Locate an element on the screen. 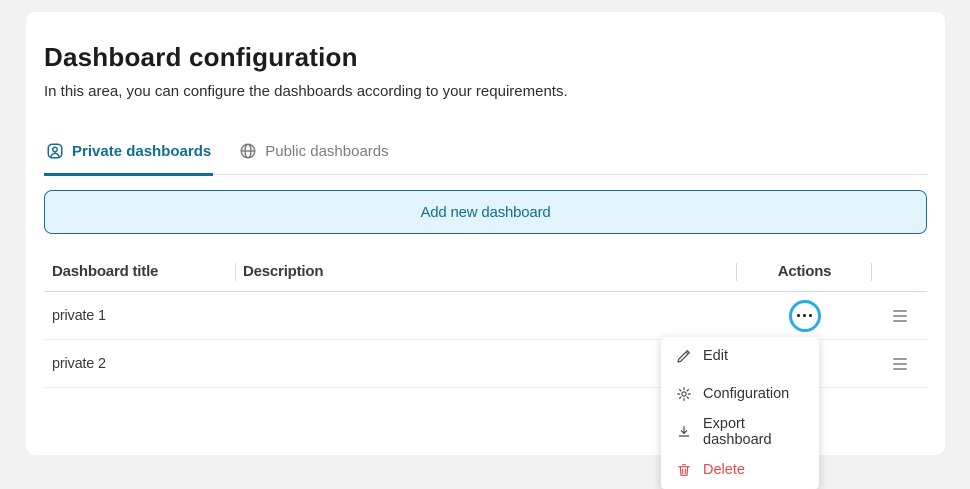 The height and width of the screenshot is (489, 970). tab-public-dashboards: Public dashboards is located at coordinates (313, 159).